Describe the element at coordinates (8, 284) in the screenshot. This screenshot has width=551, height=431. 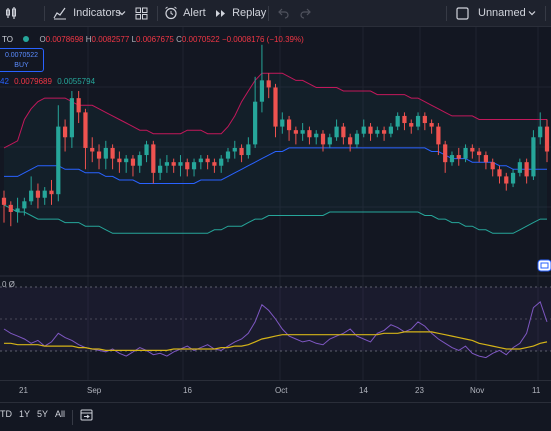
I see `rsi-legend: 0 Ø` at that location.